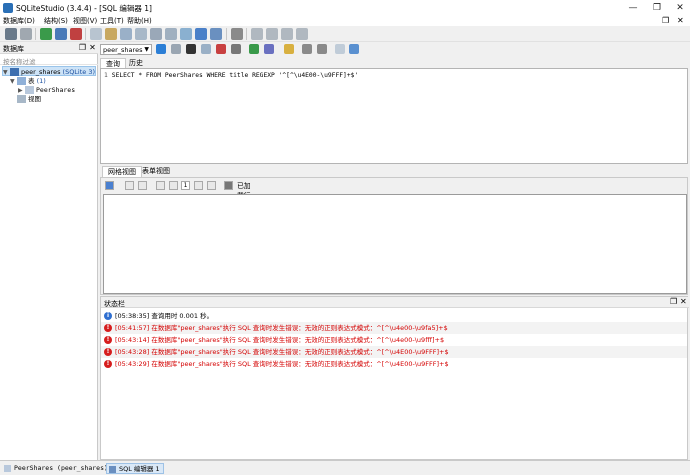  What do you see at coordinates (345, 34) in the screenshot?
I see `main-toolbar` at bounding box center [345, 34].